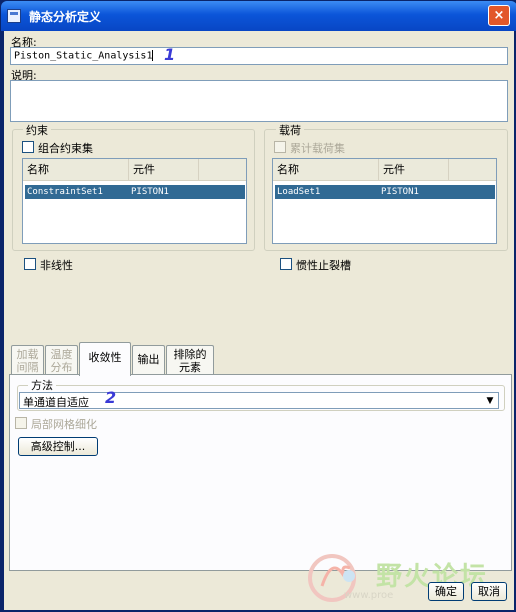 Image resolution: width=516 pixels, height=612 pixels. I want to click on constraints-row: ConstraintSet1 PISTON1, so click(135, 192).